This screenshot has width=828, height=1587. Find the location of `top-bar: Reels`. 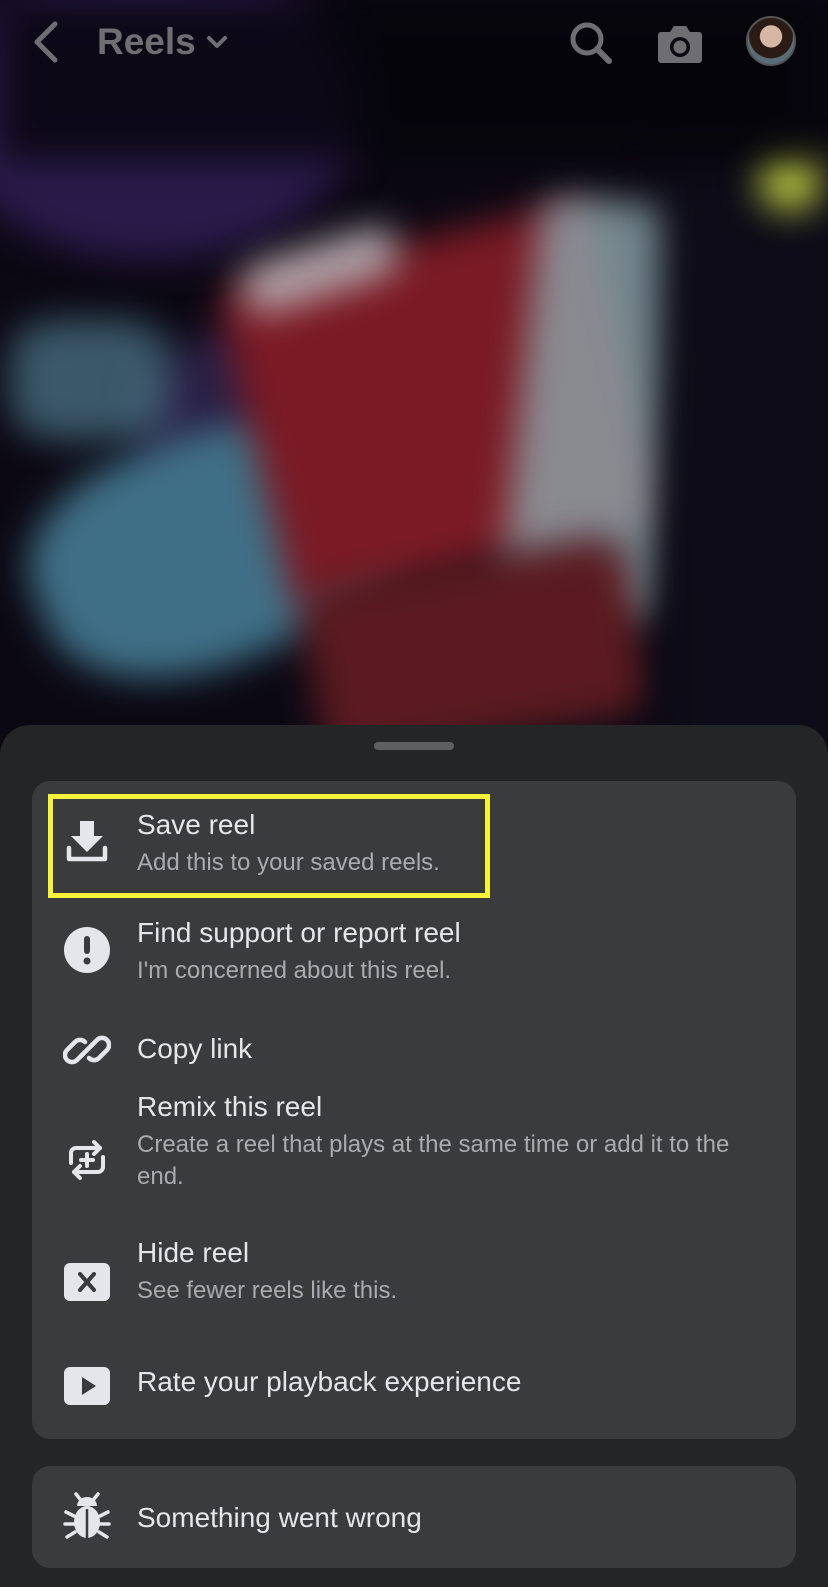

top-bar: Reels is located at coordinates (414, 43).